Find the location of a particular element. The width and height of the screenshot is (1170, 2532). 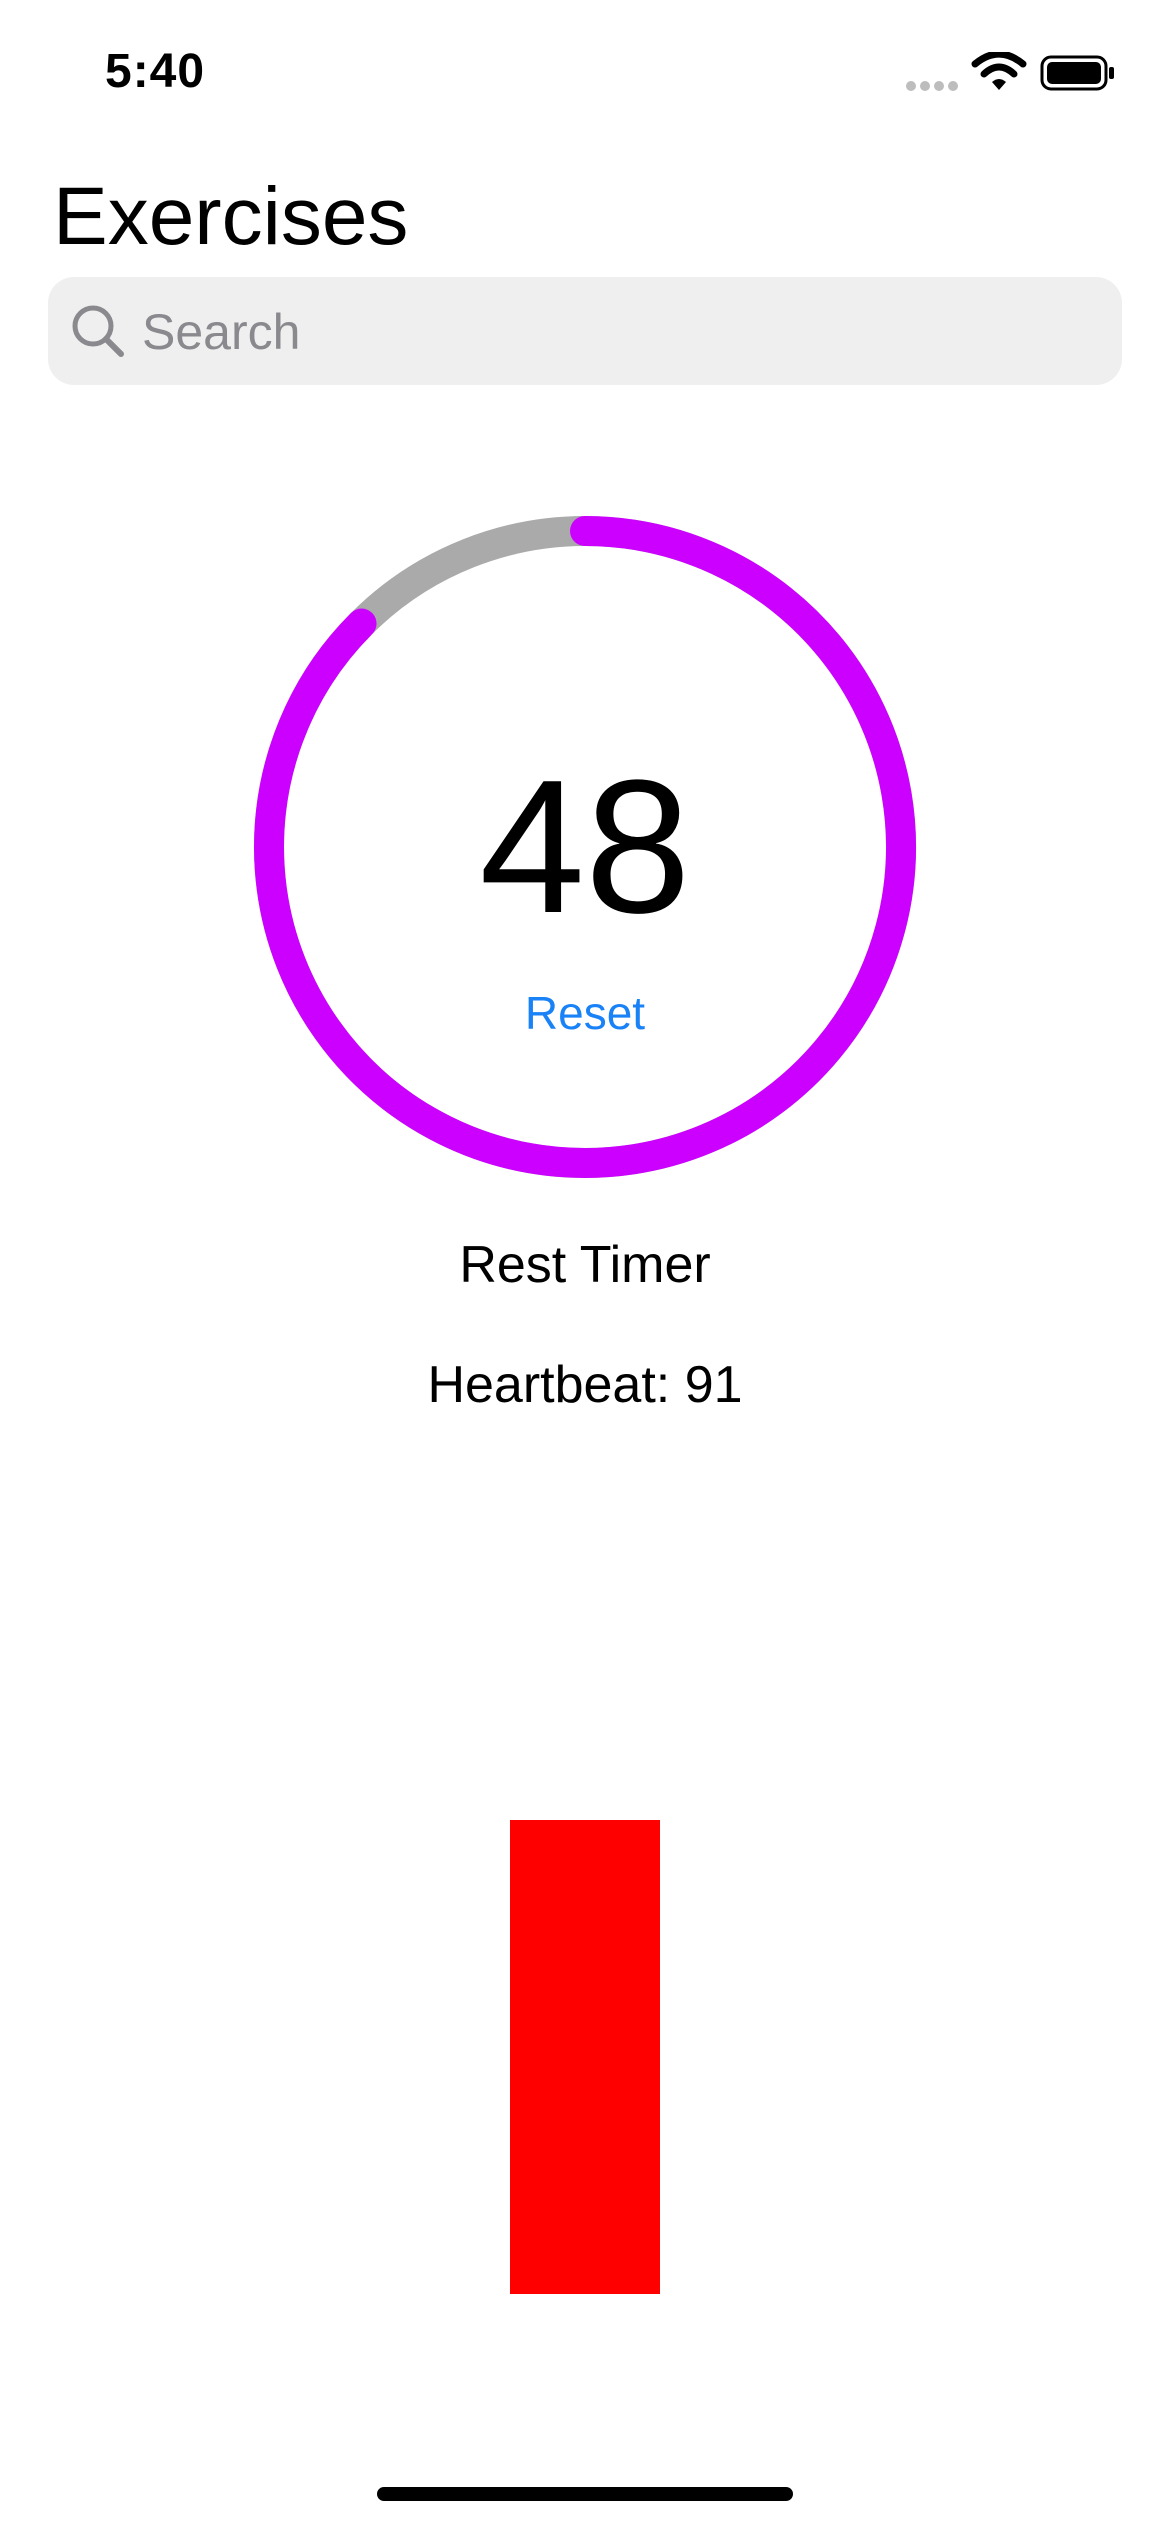

status-time: 5:40 is located at coordinates (155, 71).